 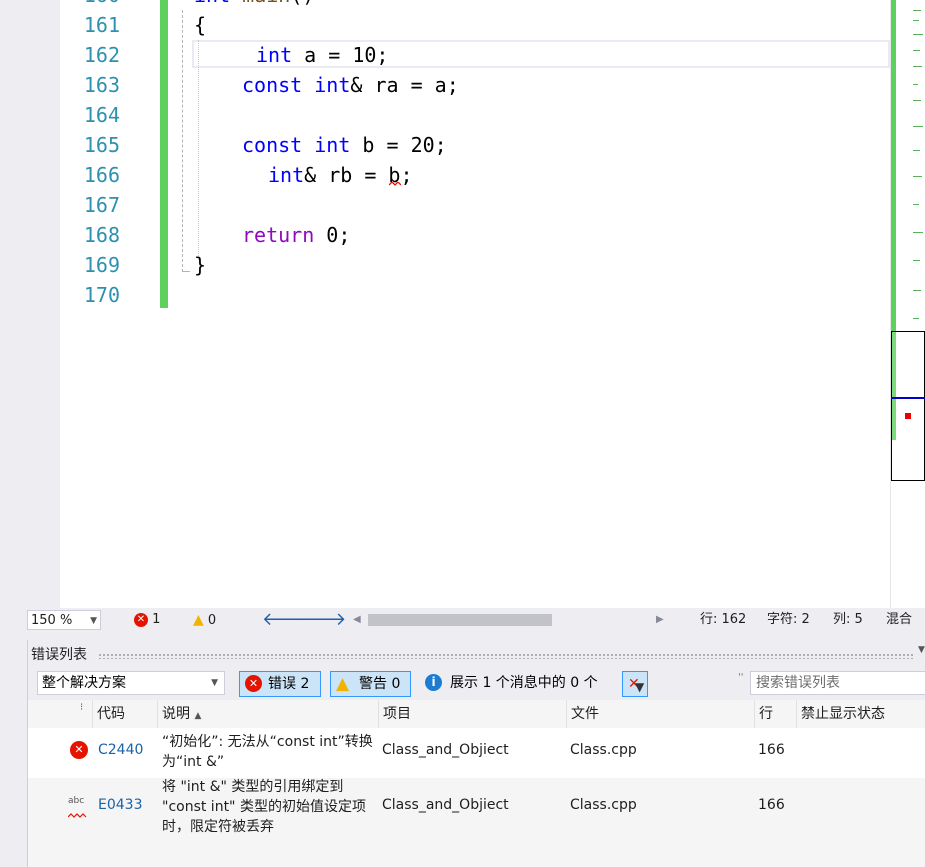 I want to click on scroll-left-icon: ◀, so click(x=357, y=620).